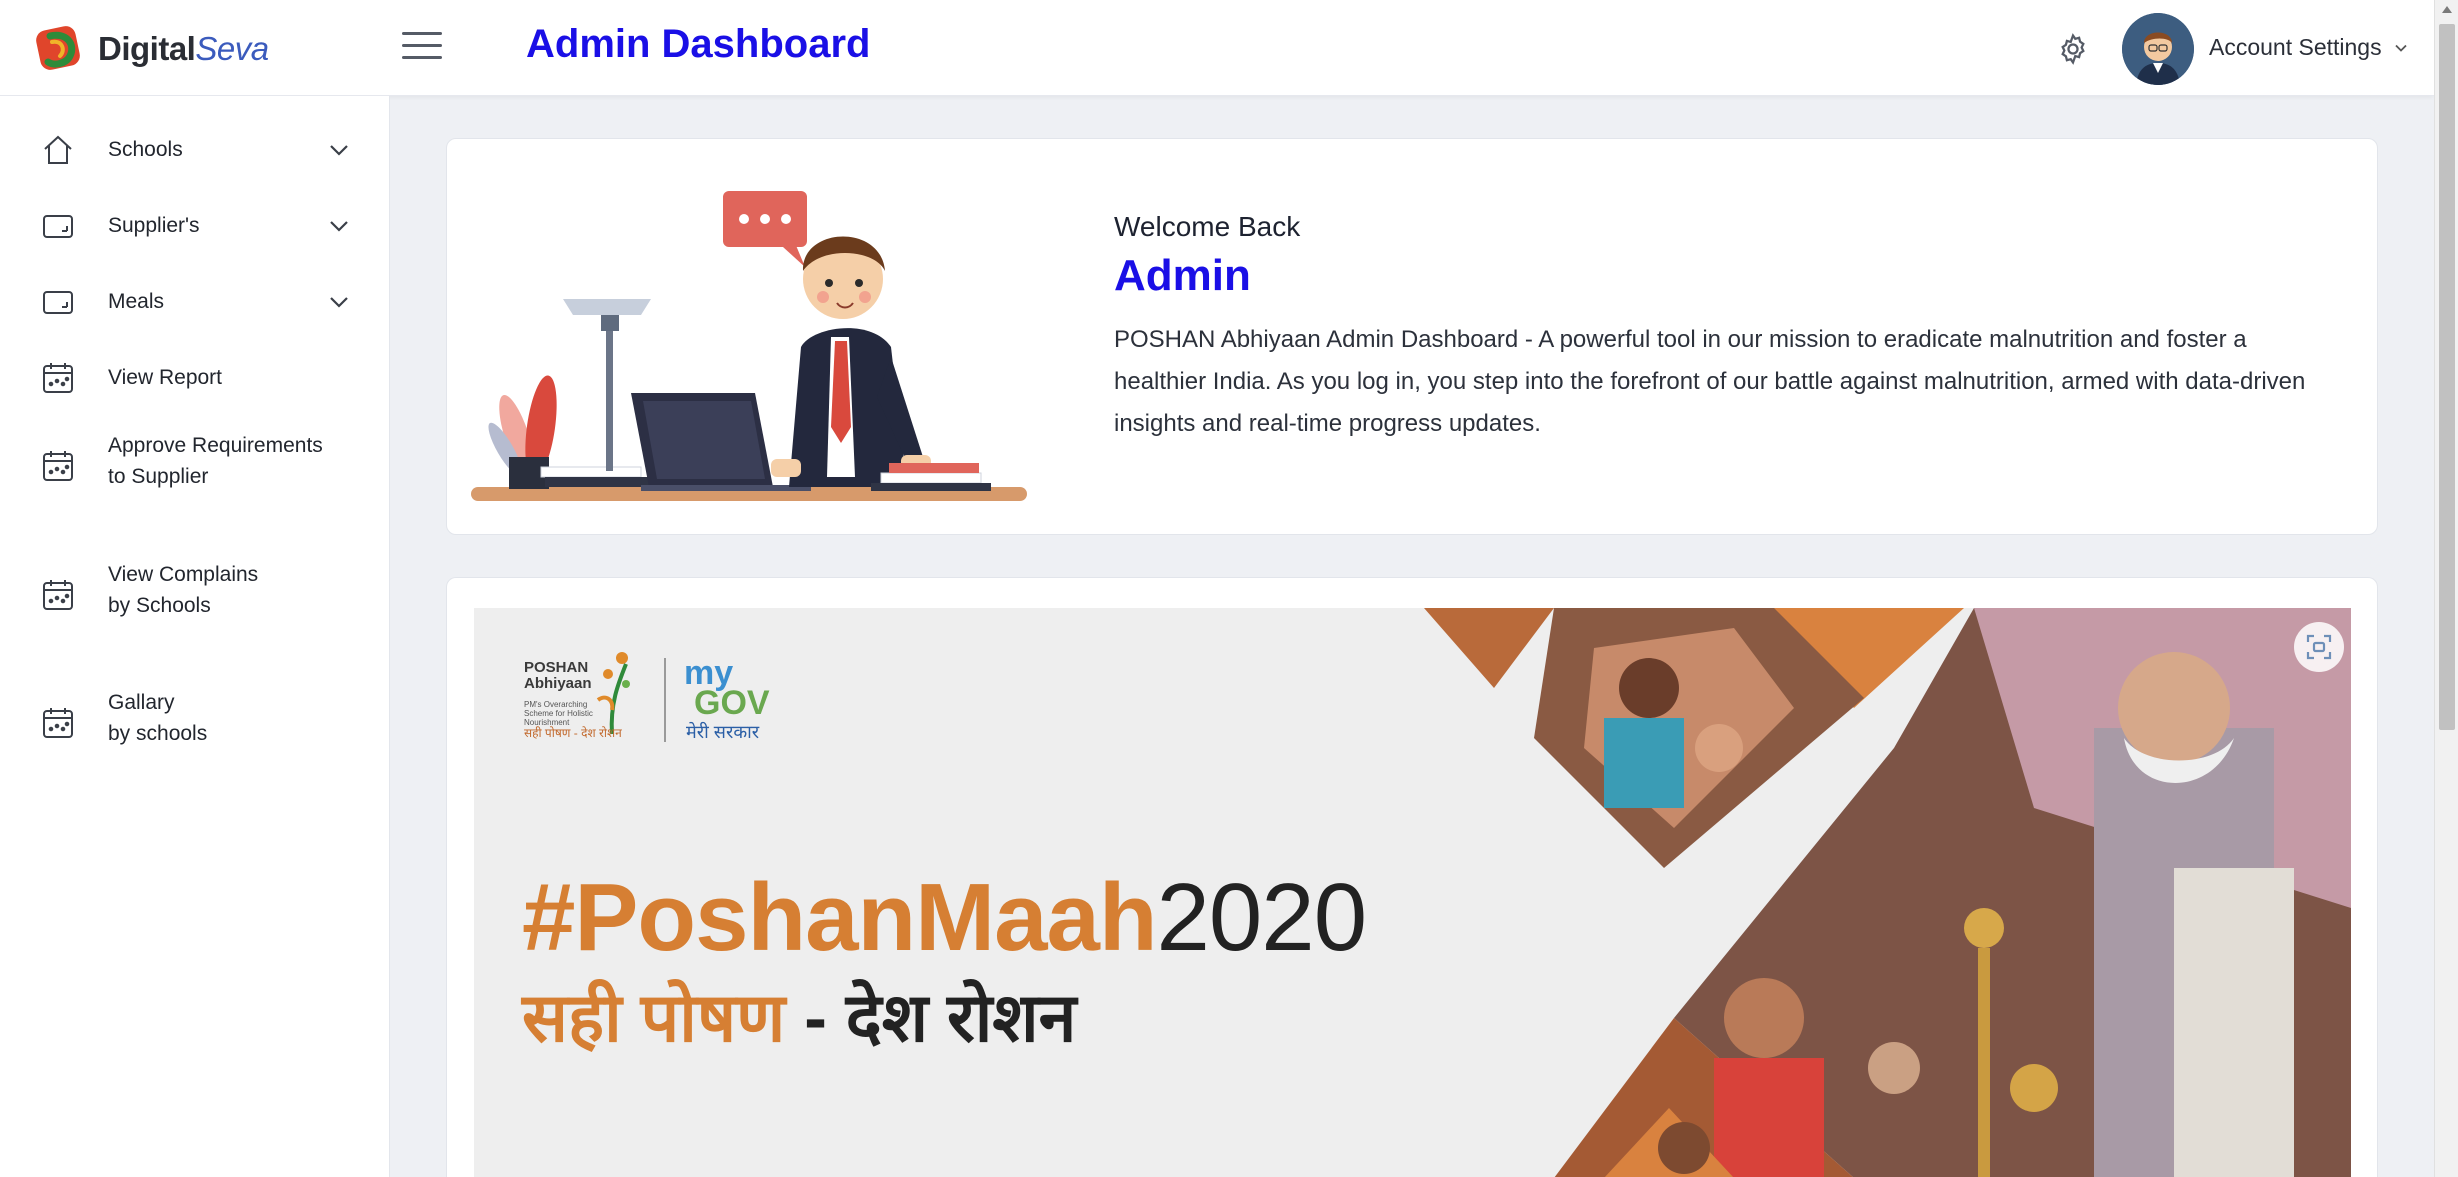 The width and height of the screenshot is (2458, 1177). Describe the element at coordinates (165, 377) in the screenshot. I see `sidebar-item-label: View Report` at that location.